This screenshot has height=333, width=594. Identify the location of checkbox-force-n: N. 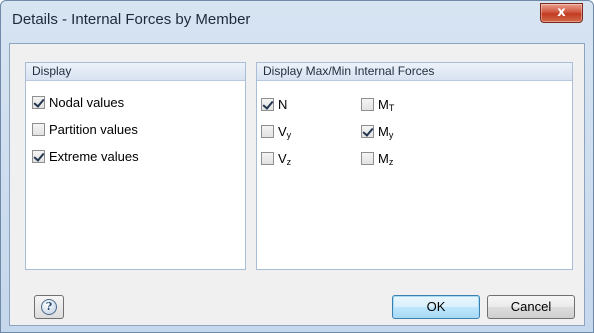
(274, 104).